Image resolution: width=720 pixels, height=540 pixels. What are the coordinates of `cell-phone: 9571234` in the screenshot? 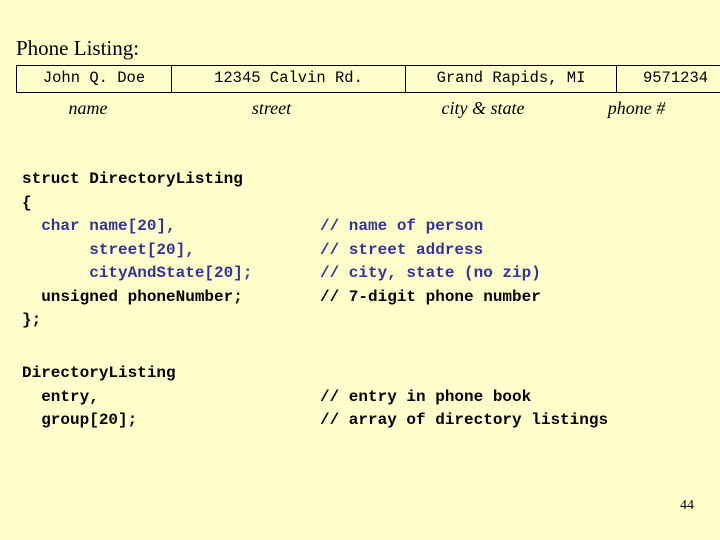 It's located at (668, 79).